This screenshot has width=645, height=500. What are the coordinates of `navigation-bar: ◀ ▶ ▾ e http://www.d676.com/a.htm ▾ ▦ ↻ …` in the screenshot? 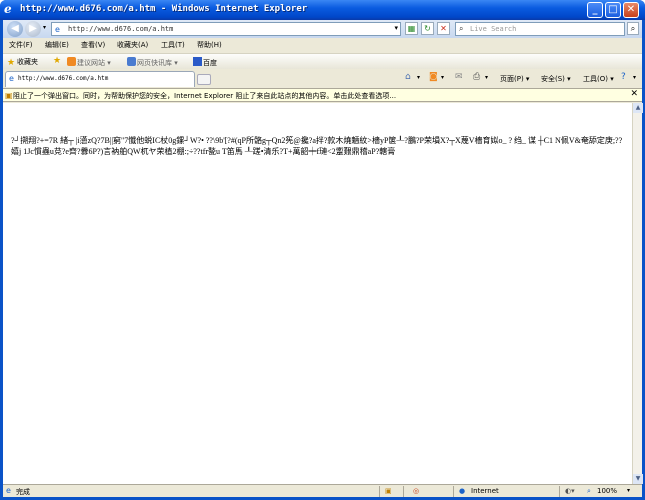 It's located at (322, 29).